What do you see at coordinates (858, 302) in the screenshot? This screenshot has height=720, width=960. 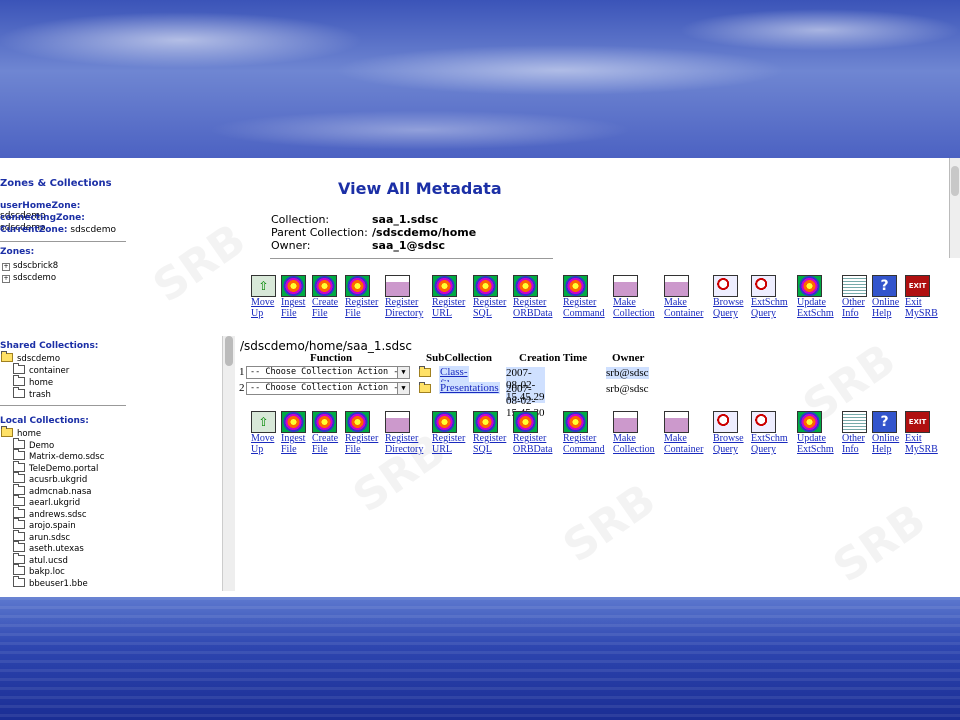 I see `toolbar-label: Other` at bounding box center [858, 302].